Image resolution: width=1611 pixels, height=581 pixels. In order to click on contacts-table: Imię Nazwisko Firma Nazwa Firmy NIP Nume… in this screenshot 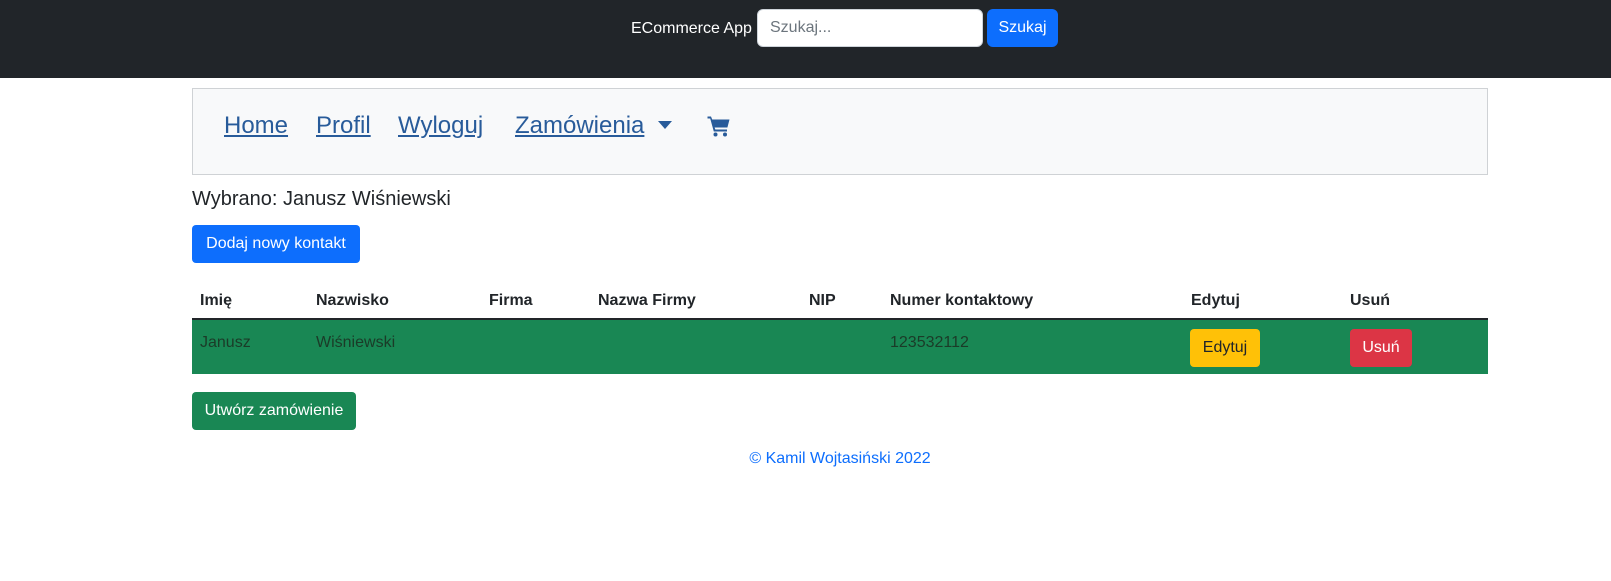, I will do `click(840, 329)`.